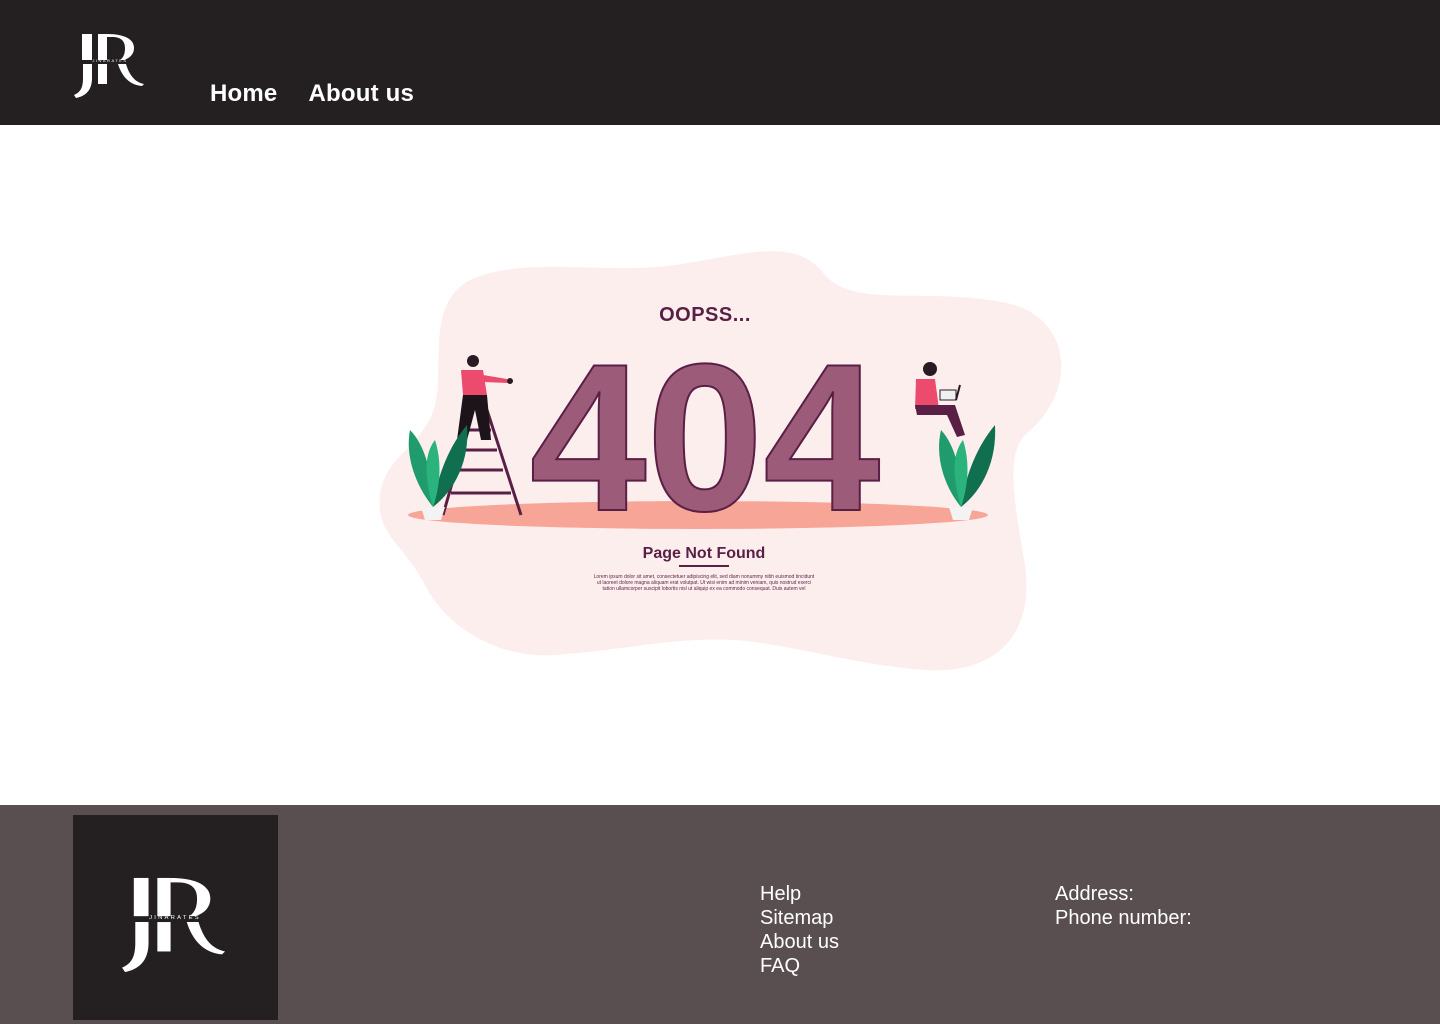  I want to click on phone-label: Phone number:, so click(1123, 918).